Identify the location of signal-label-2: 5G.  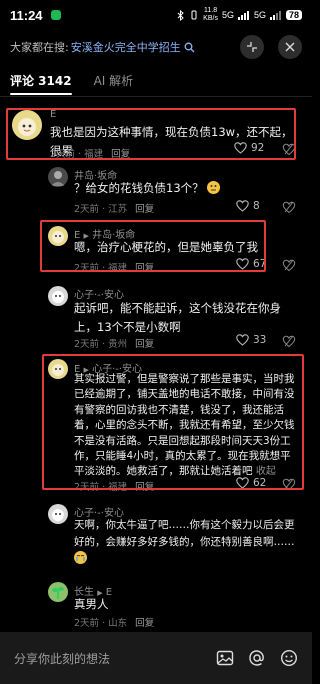
(259, 15).